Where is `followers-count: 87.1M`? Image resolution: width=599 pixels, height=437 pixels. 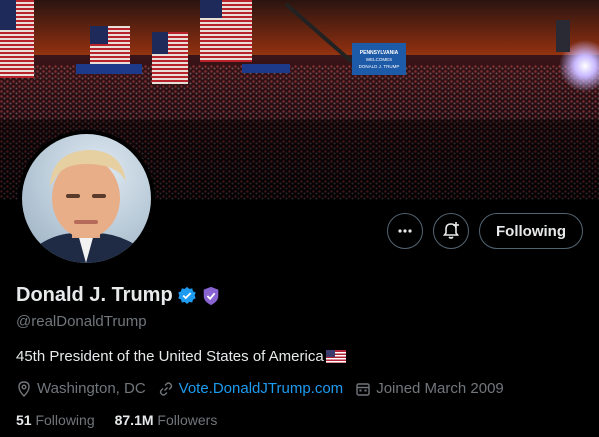 followers-count: 87.1M is located at coordinates (134, 420).